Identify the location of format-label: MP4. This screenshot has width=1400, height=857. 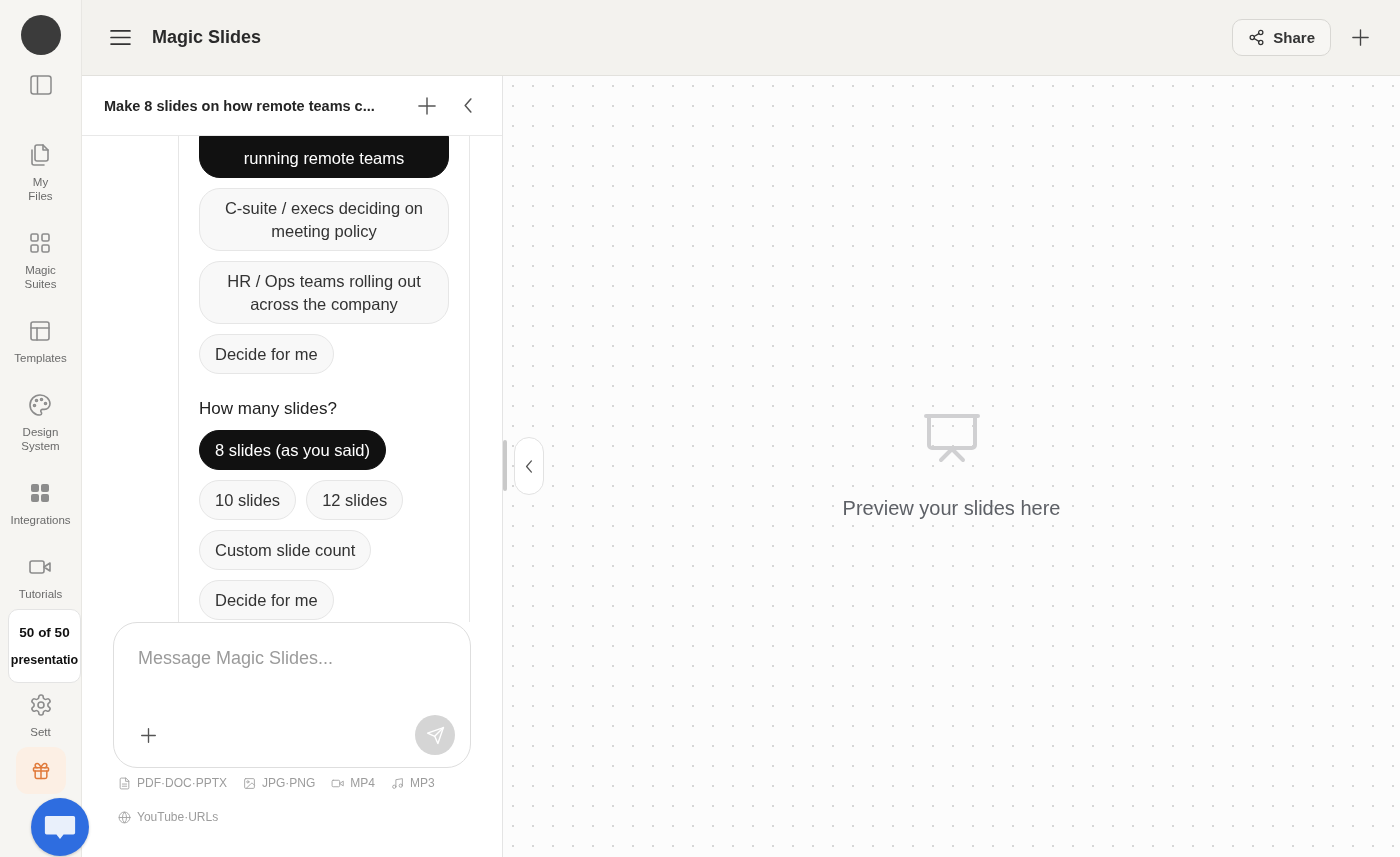
(363, 783).